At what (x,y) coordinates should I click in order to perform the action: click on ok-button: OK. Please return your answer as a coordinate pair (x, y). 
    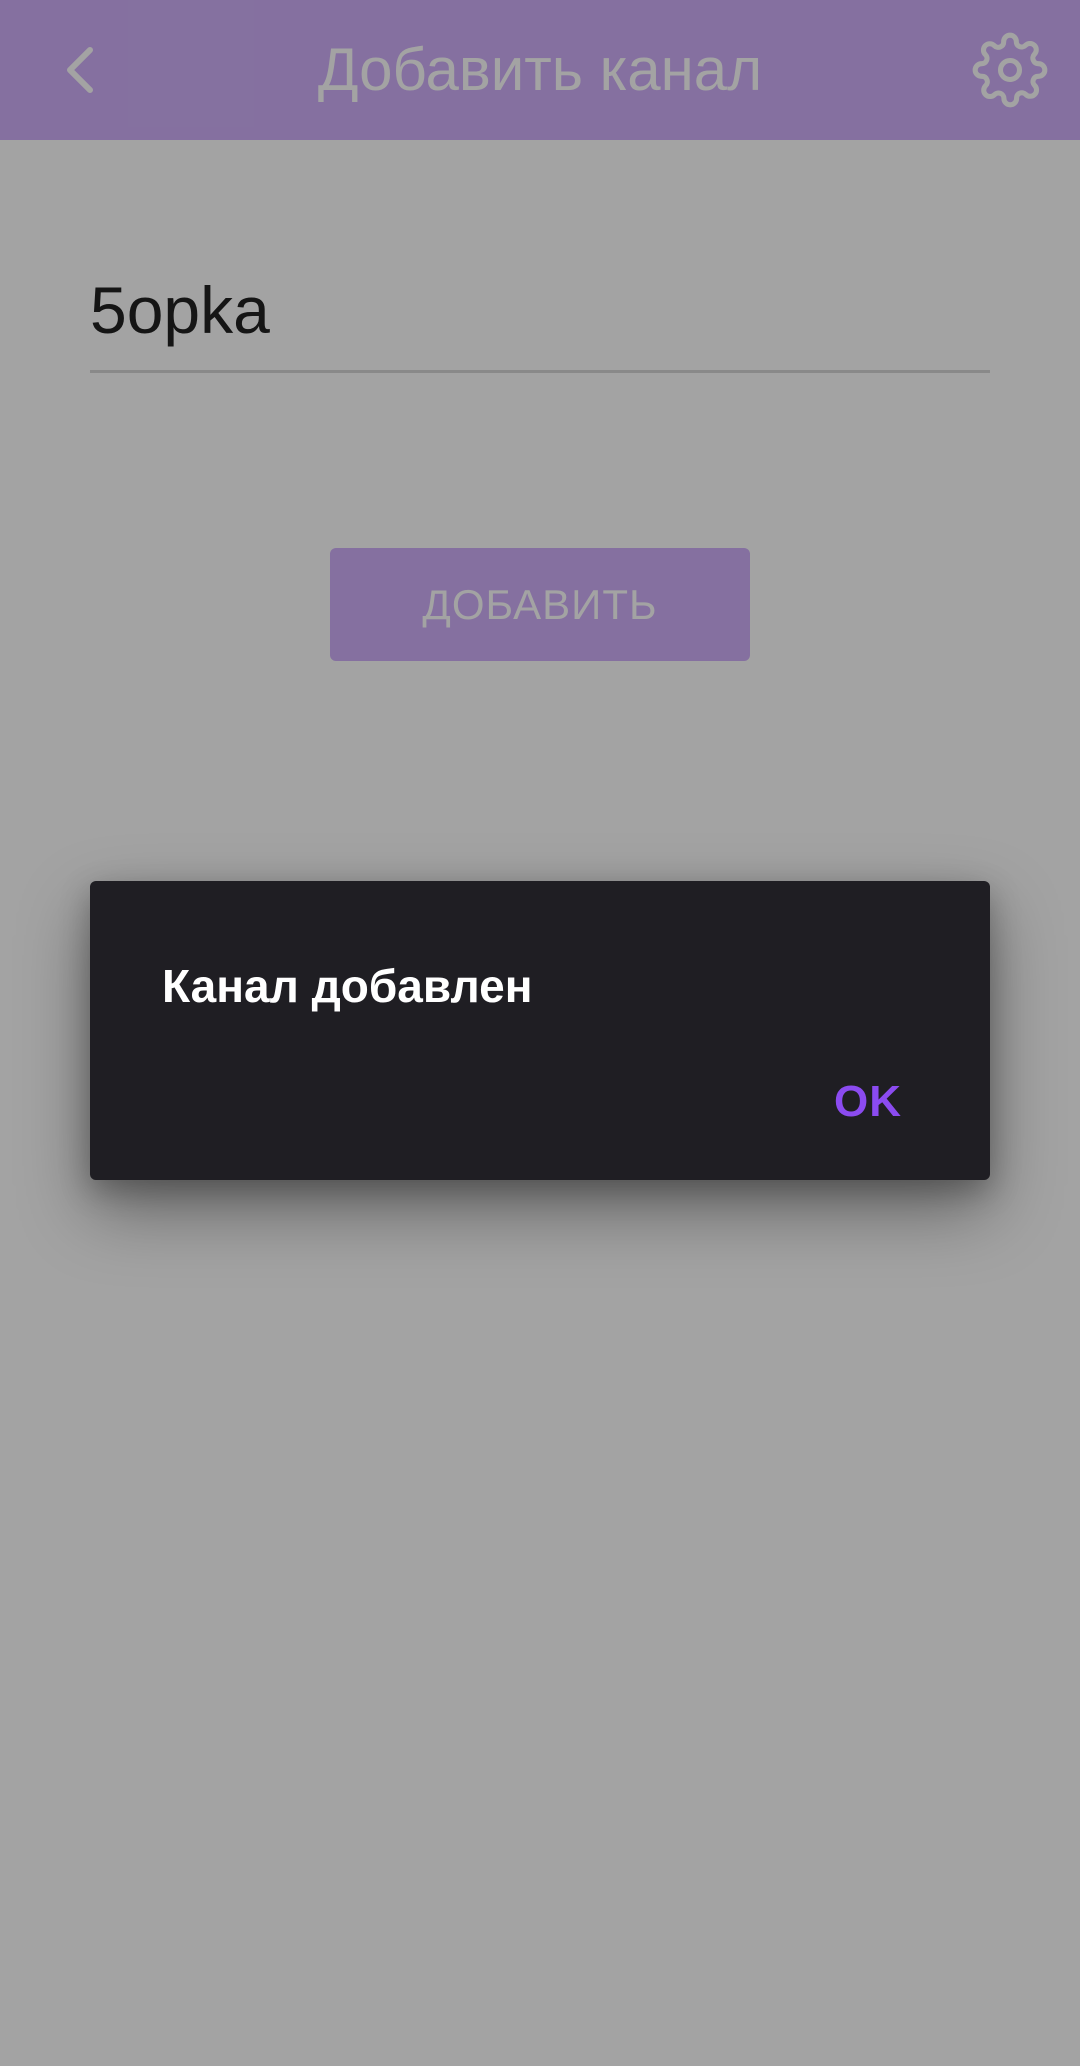
    Looking at the image, I should click on (868, 1102).